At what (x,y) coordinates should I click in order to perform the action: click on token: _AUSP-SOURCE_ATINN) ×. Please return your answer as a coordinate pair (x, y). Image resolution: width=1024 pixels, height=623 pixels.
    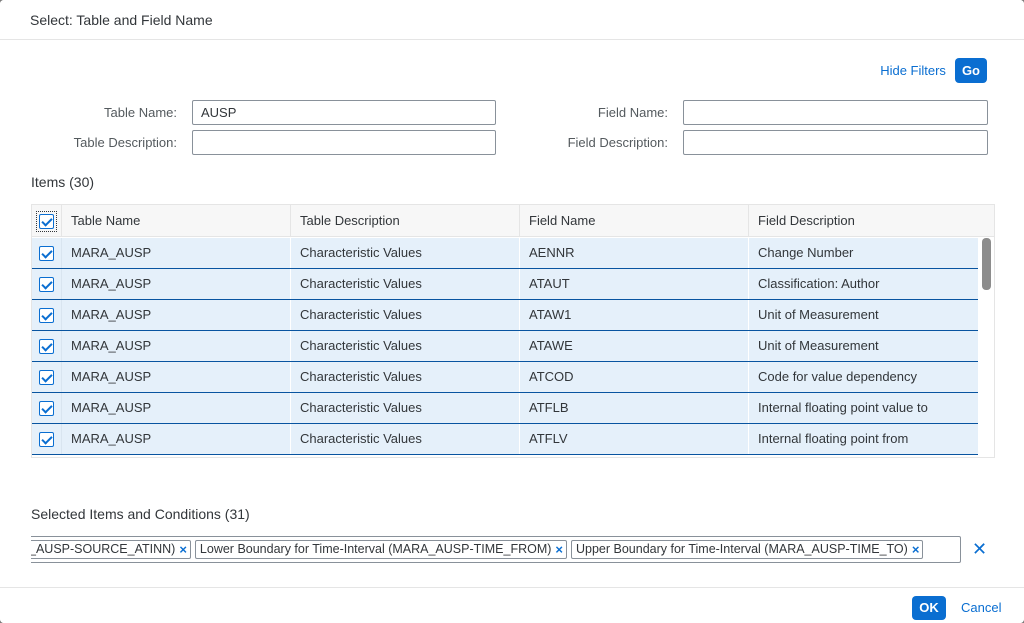
    Looking at the image, I should click on (111, 549).